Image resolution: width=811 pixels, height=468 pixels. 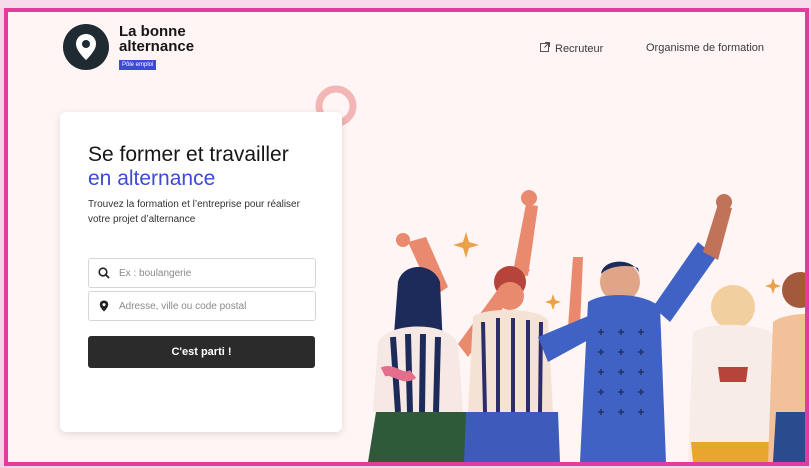 What do you see at coordinates (157, 46) in the screenshot?
I see `logo-text-line2: alternance` at bounding box center [157, 46].